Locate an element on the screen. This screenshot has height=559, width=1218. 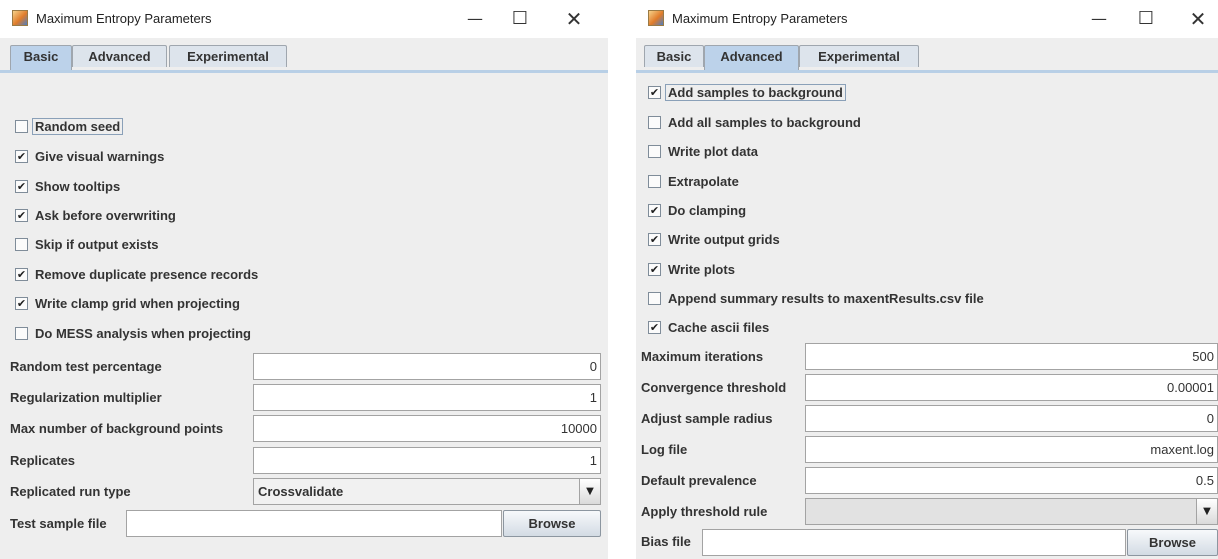
regularization-multiplier-field: 1 is located at coordinates (427, 397).